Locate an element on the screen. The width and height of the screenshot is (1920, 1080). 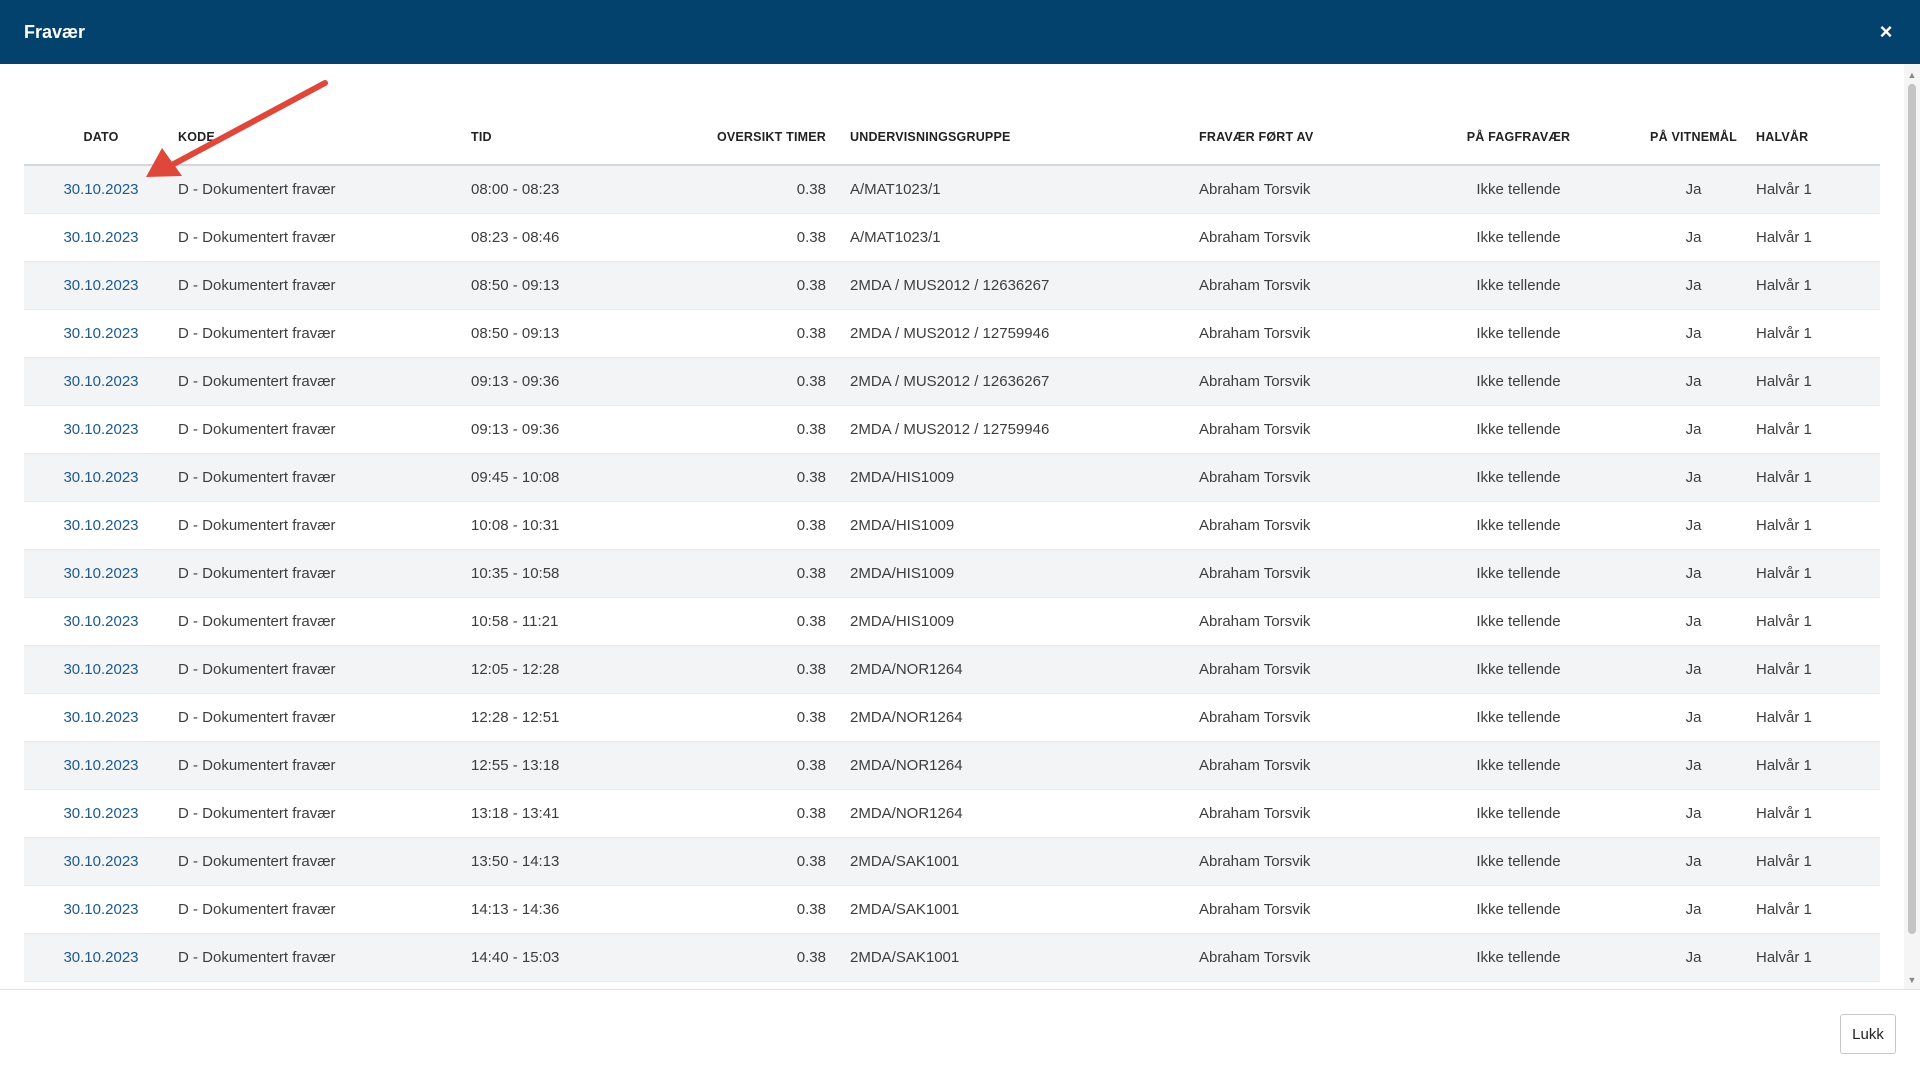
scroll-thumb is located at coordinates (1912, 509).